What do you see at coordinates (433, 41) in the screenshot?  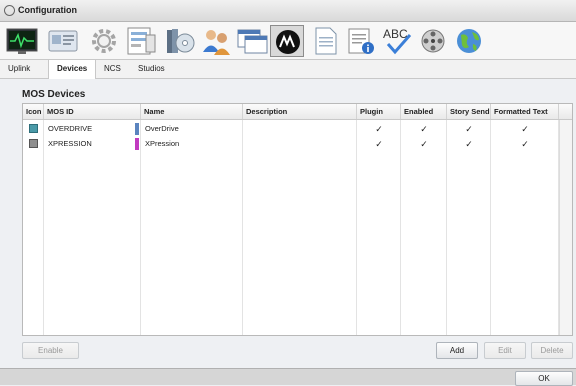 I see `film-reel-icon` at bounding box center [433, 41].